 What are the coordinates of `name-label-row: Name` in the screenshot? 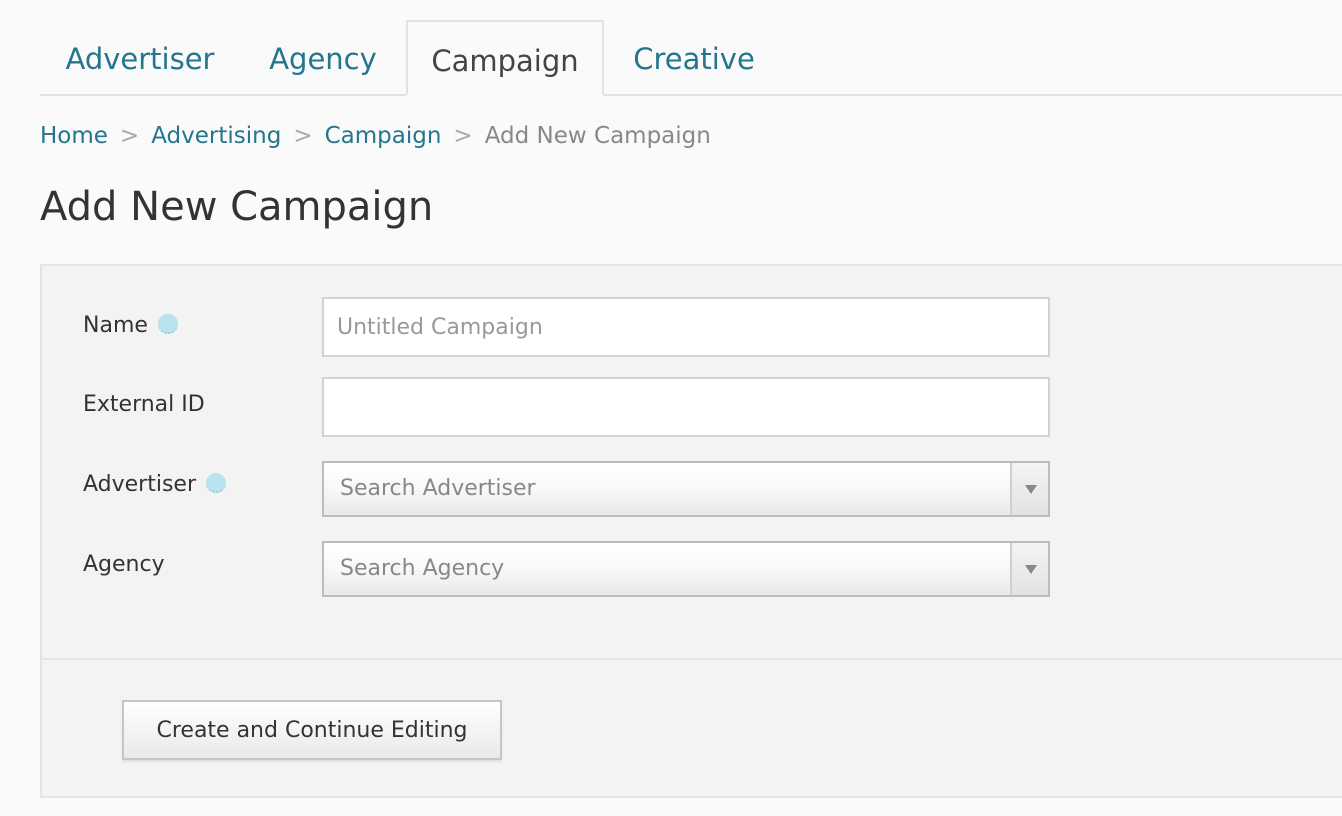 It's located at (130, 326).